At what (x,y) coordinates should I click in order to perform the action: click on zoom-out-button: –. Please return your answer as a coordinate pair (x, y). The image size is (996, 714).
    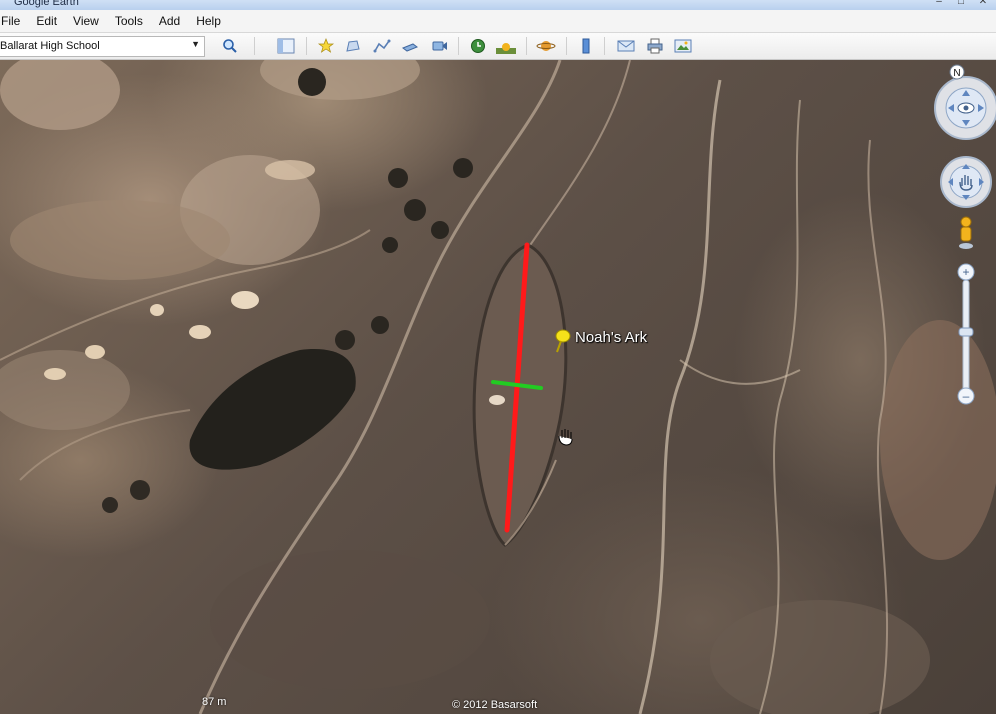
    Looking at the image, I should click on (966, 396).